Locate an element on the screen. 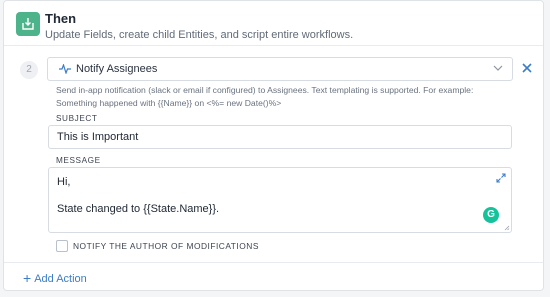 The image size is (550, 297). remove-action-button is located at coordinates (527, 68).